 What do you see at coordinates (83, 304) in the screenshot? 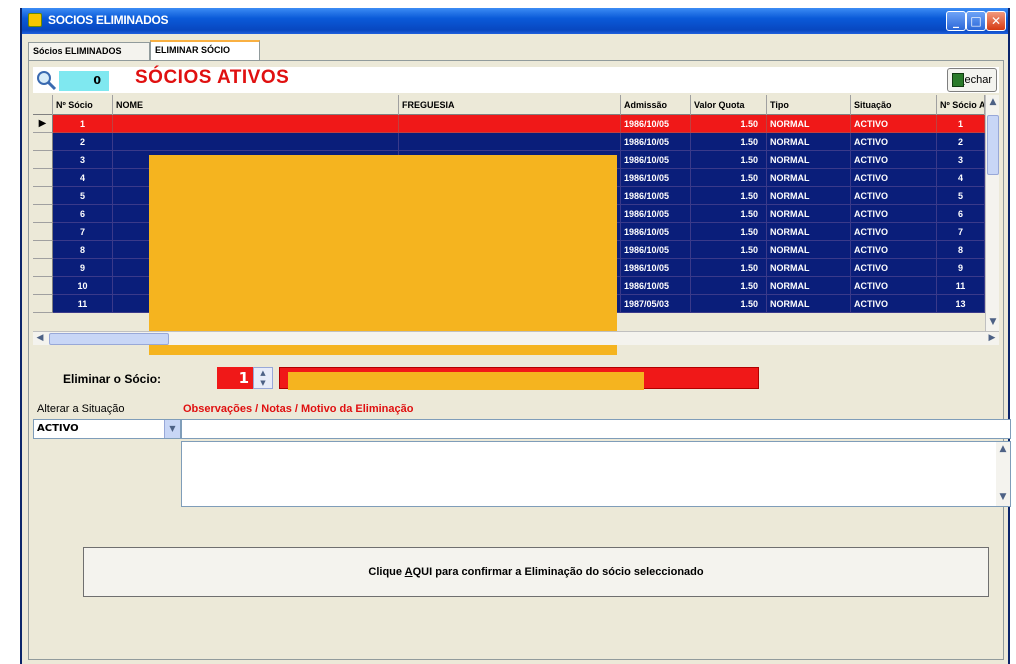
I see `cell-num: 11` at bounding box center [83, 304].